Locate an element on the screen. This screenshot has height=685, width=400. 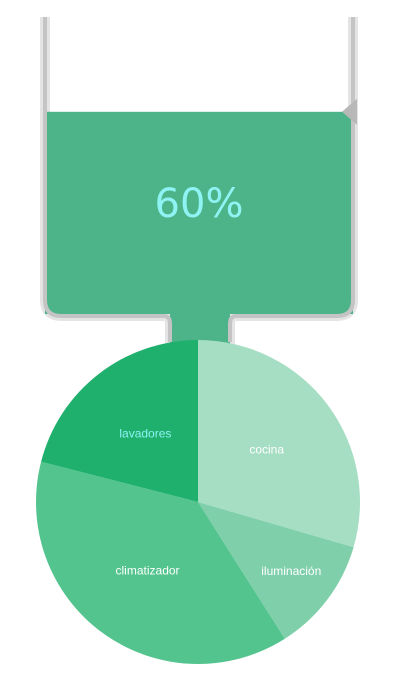
pie-label-climatizador: climatizador is located at coordinates (148, 571).